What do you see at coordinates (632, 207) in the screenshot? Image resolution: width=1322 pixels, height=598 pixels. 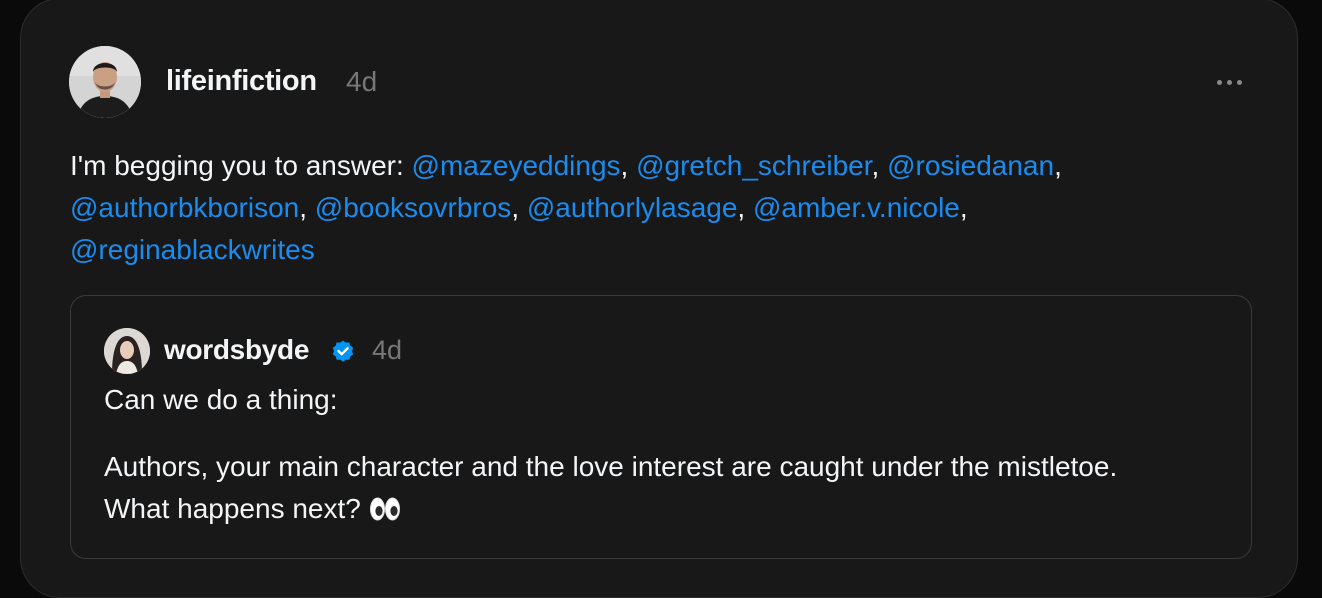 I see `mention-link: @authorlylasage` at bounding box center [632, 207].